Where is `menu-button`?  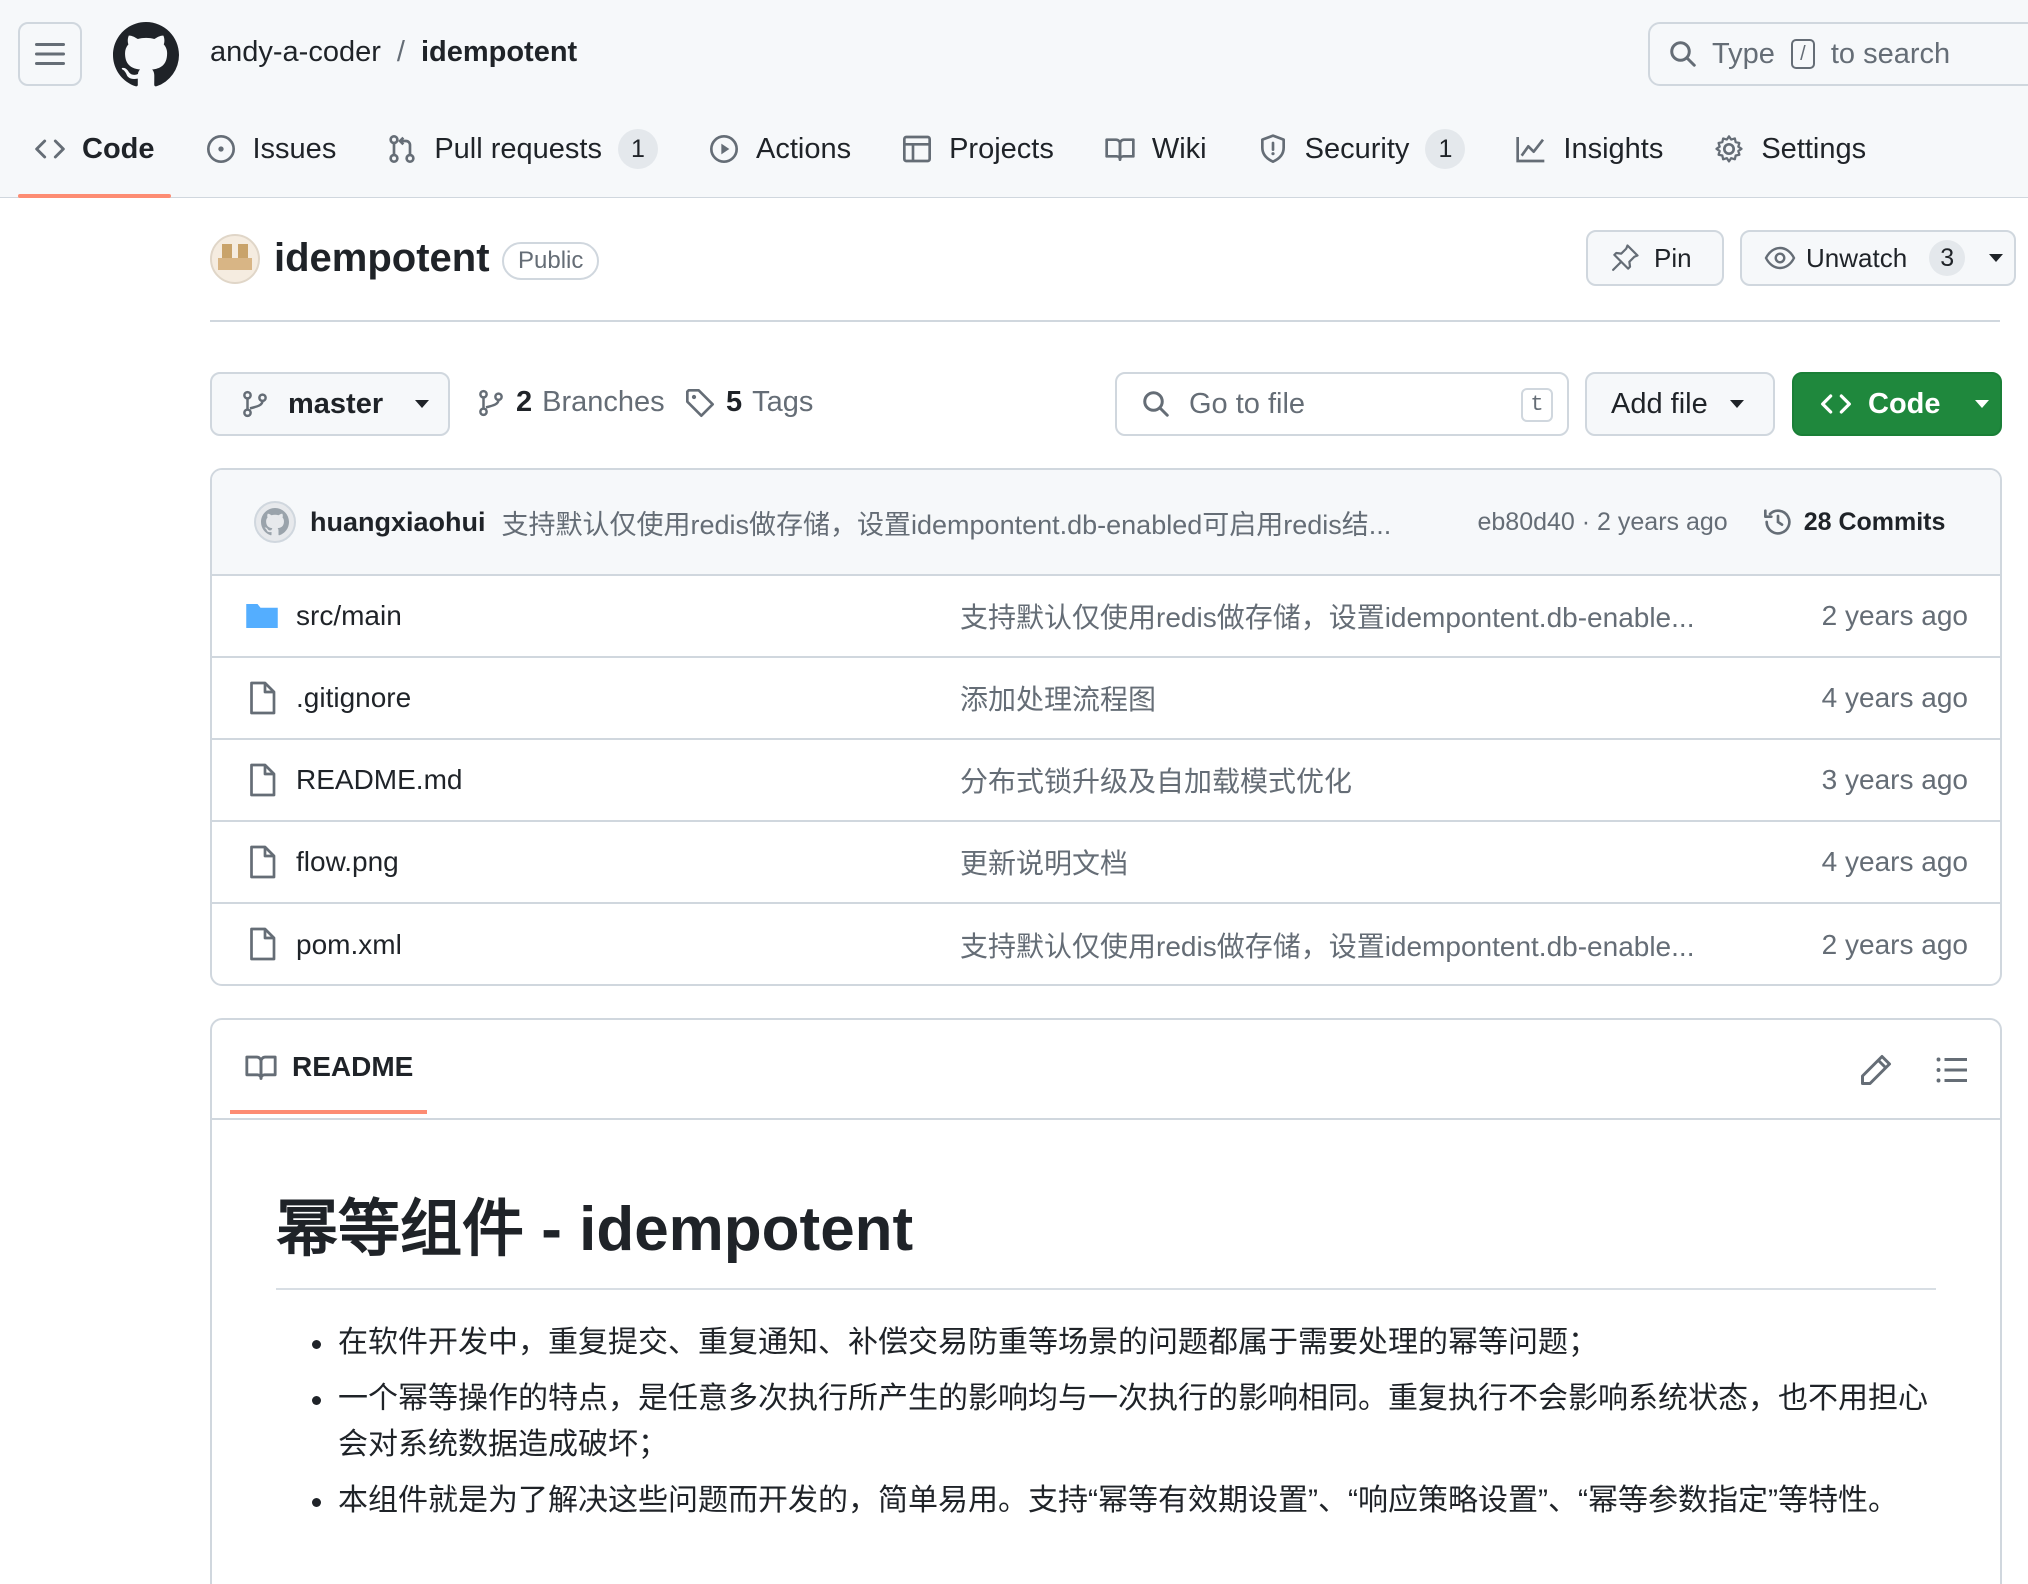
menu-button is located at coordinates (50, 54).